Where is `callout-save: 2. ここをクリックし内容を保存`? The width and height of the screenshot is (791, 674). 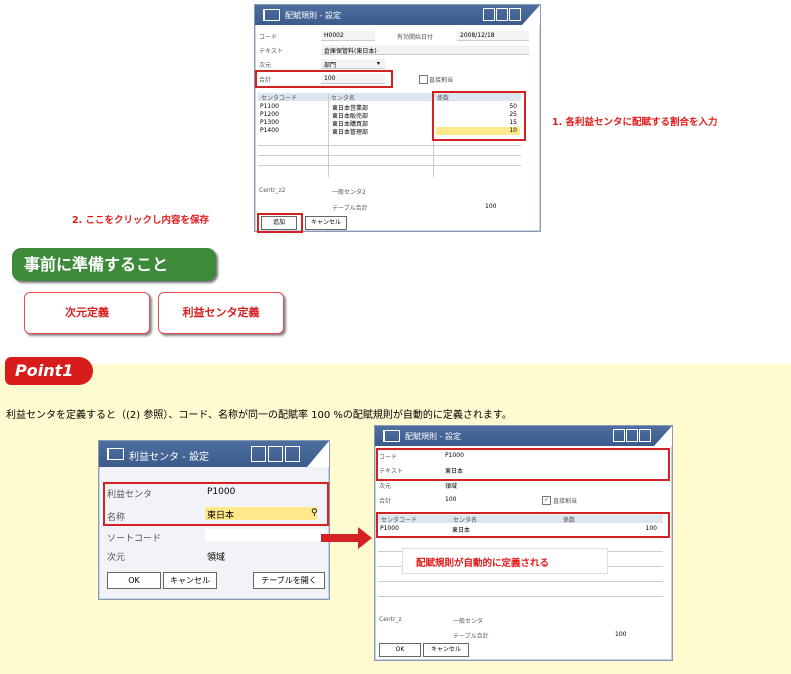 callout-save: 2. ここをクリックし内容を保存 is located at coordinates (141, 220).